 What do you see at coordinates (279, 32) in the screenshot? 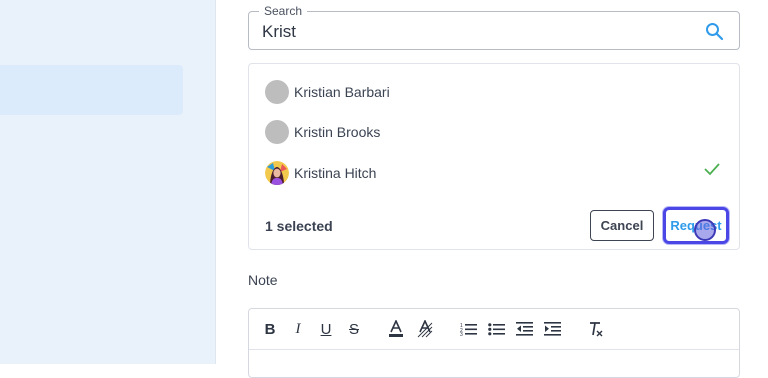
I see `search-input: Krist` at bounding box center [279, 32].